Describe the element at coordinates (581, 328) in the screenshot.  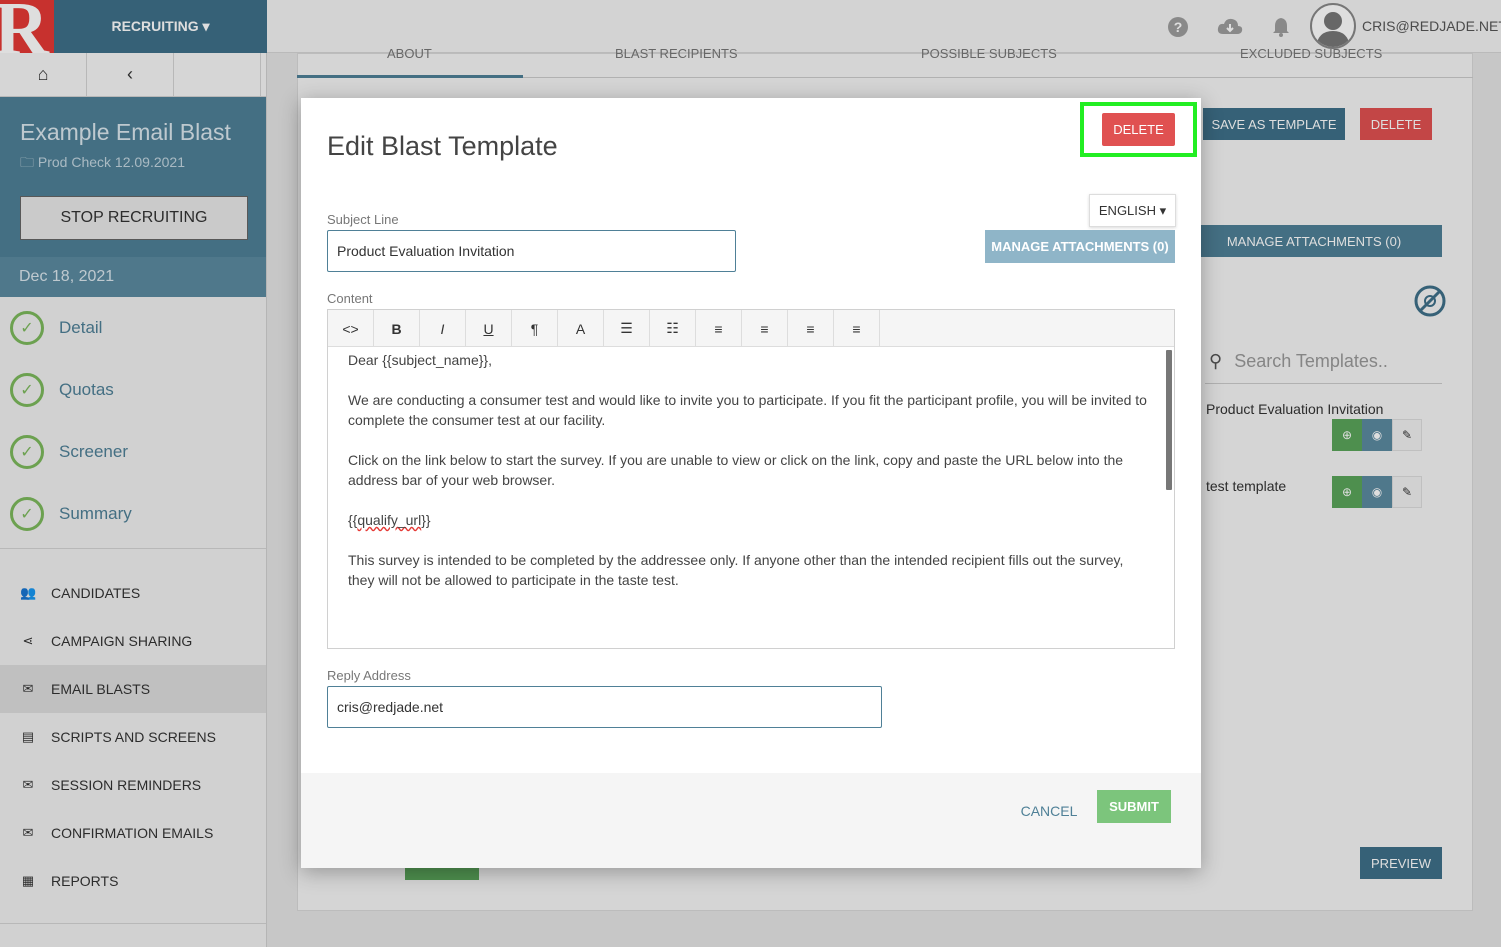
I see `font-color-icon: A` at that location.